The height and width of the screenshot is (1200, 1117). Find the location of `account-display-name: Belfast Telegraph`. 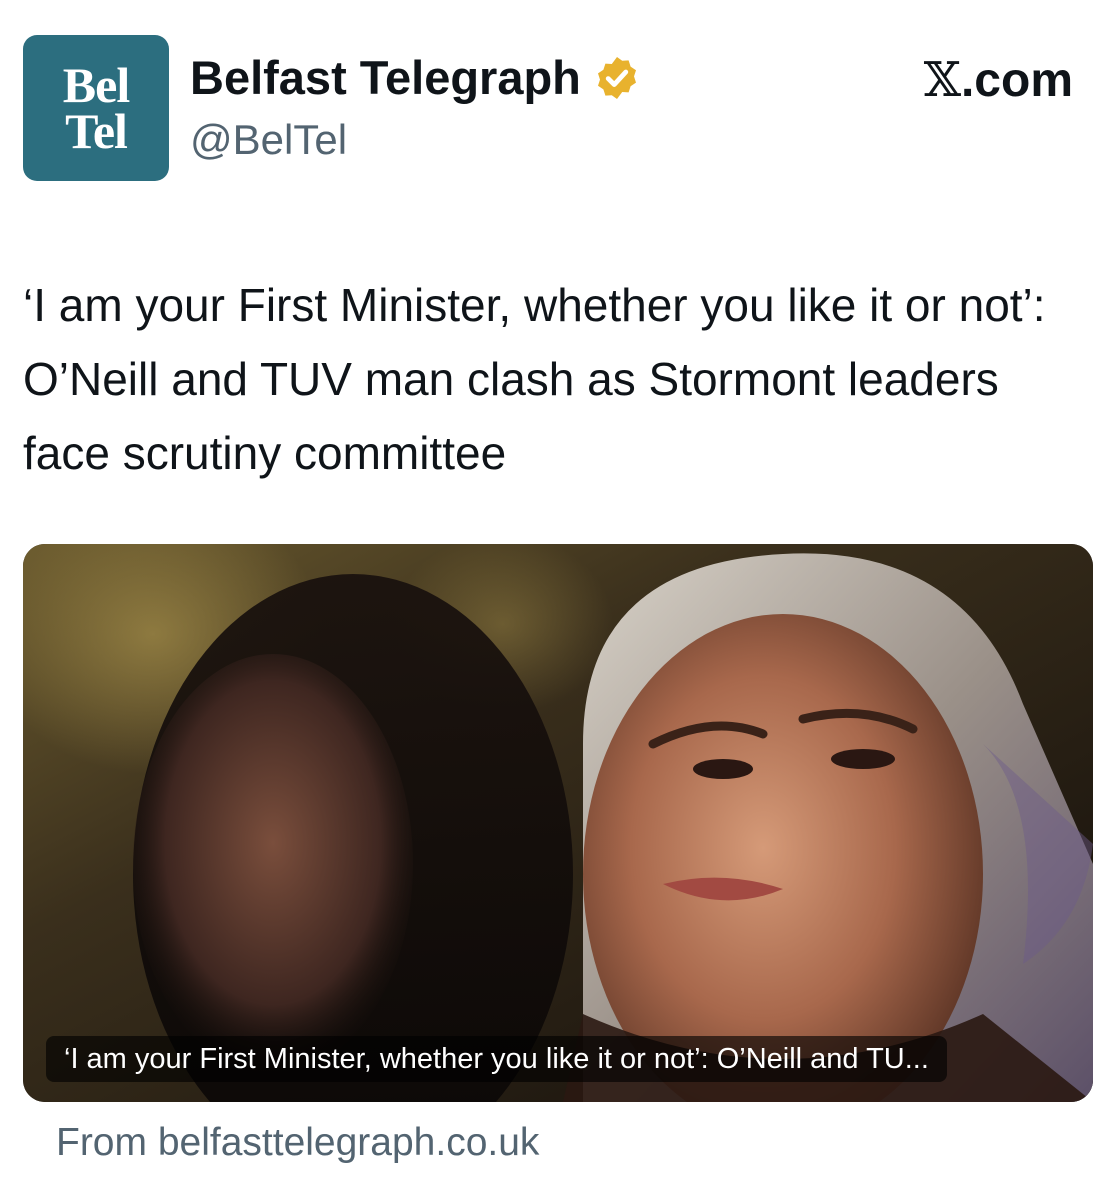

account-display-name: Belfast Telegraph is located at coordinates (385, 78).